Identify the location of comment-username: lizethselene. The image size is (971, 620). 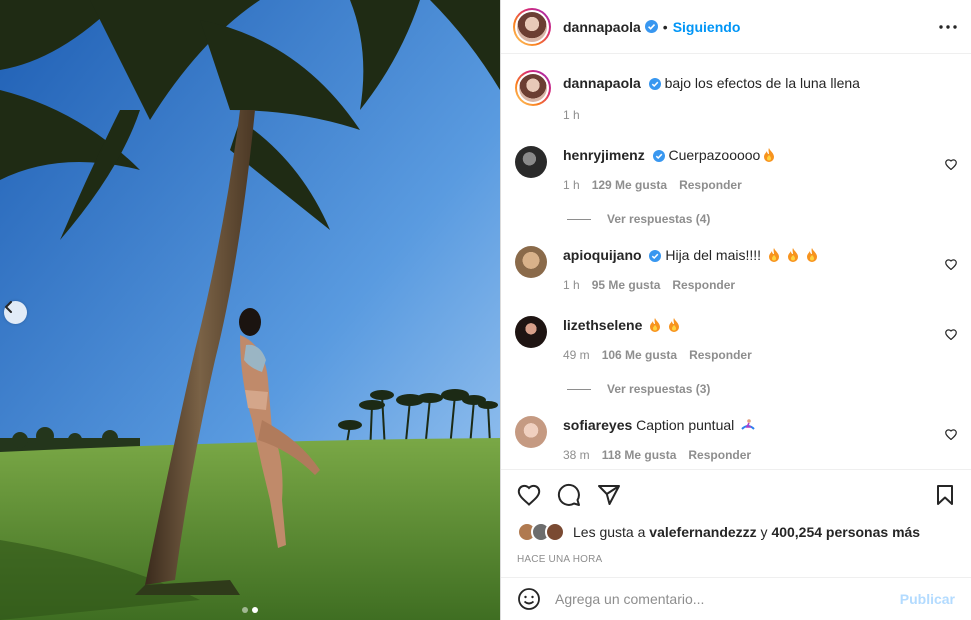
(602, 325).